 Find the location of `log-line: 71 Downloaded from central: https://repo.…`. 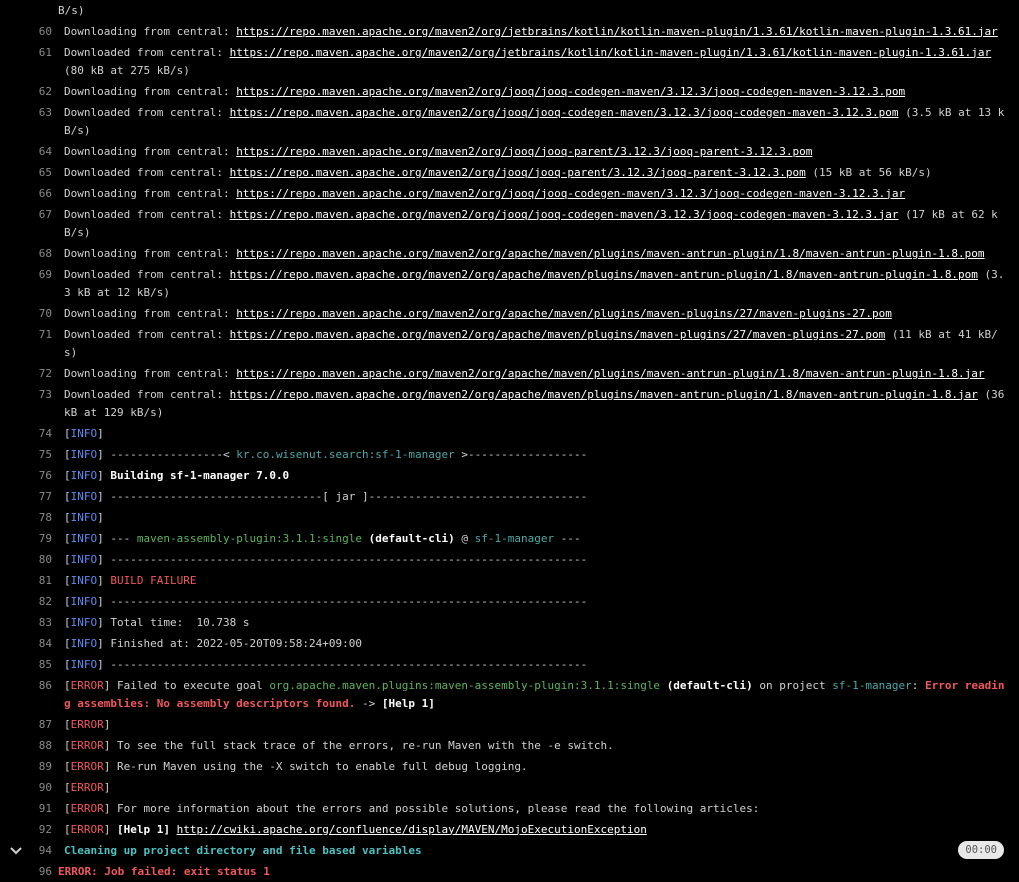

log-line: 71 Downloaded from central: https://repo.… is located at coordinates (509, 343).